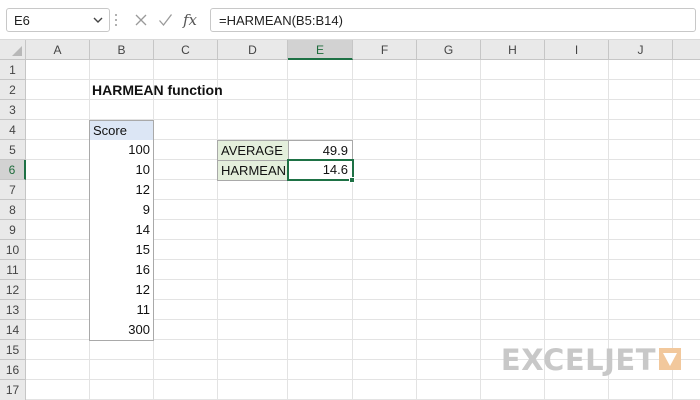 This screenshot has height=400, width=700. Describe the element at coordinates (121, 310) in the screenshot. I see `score-cell: 11` at that location.